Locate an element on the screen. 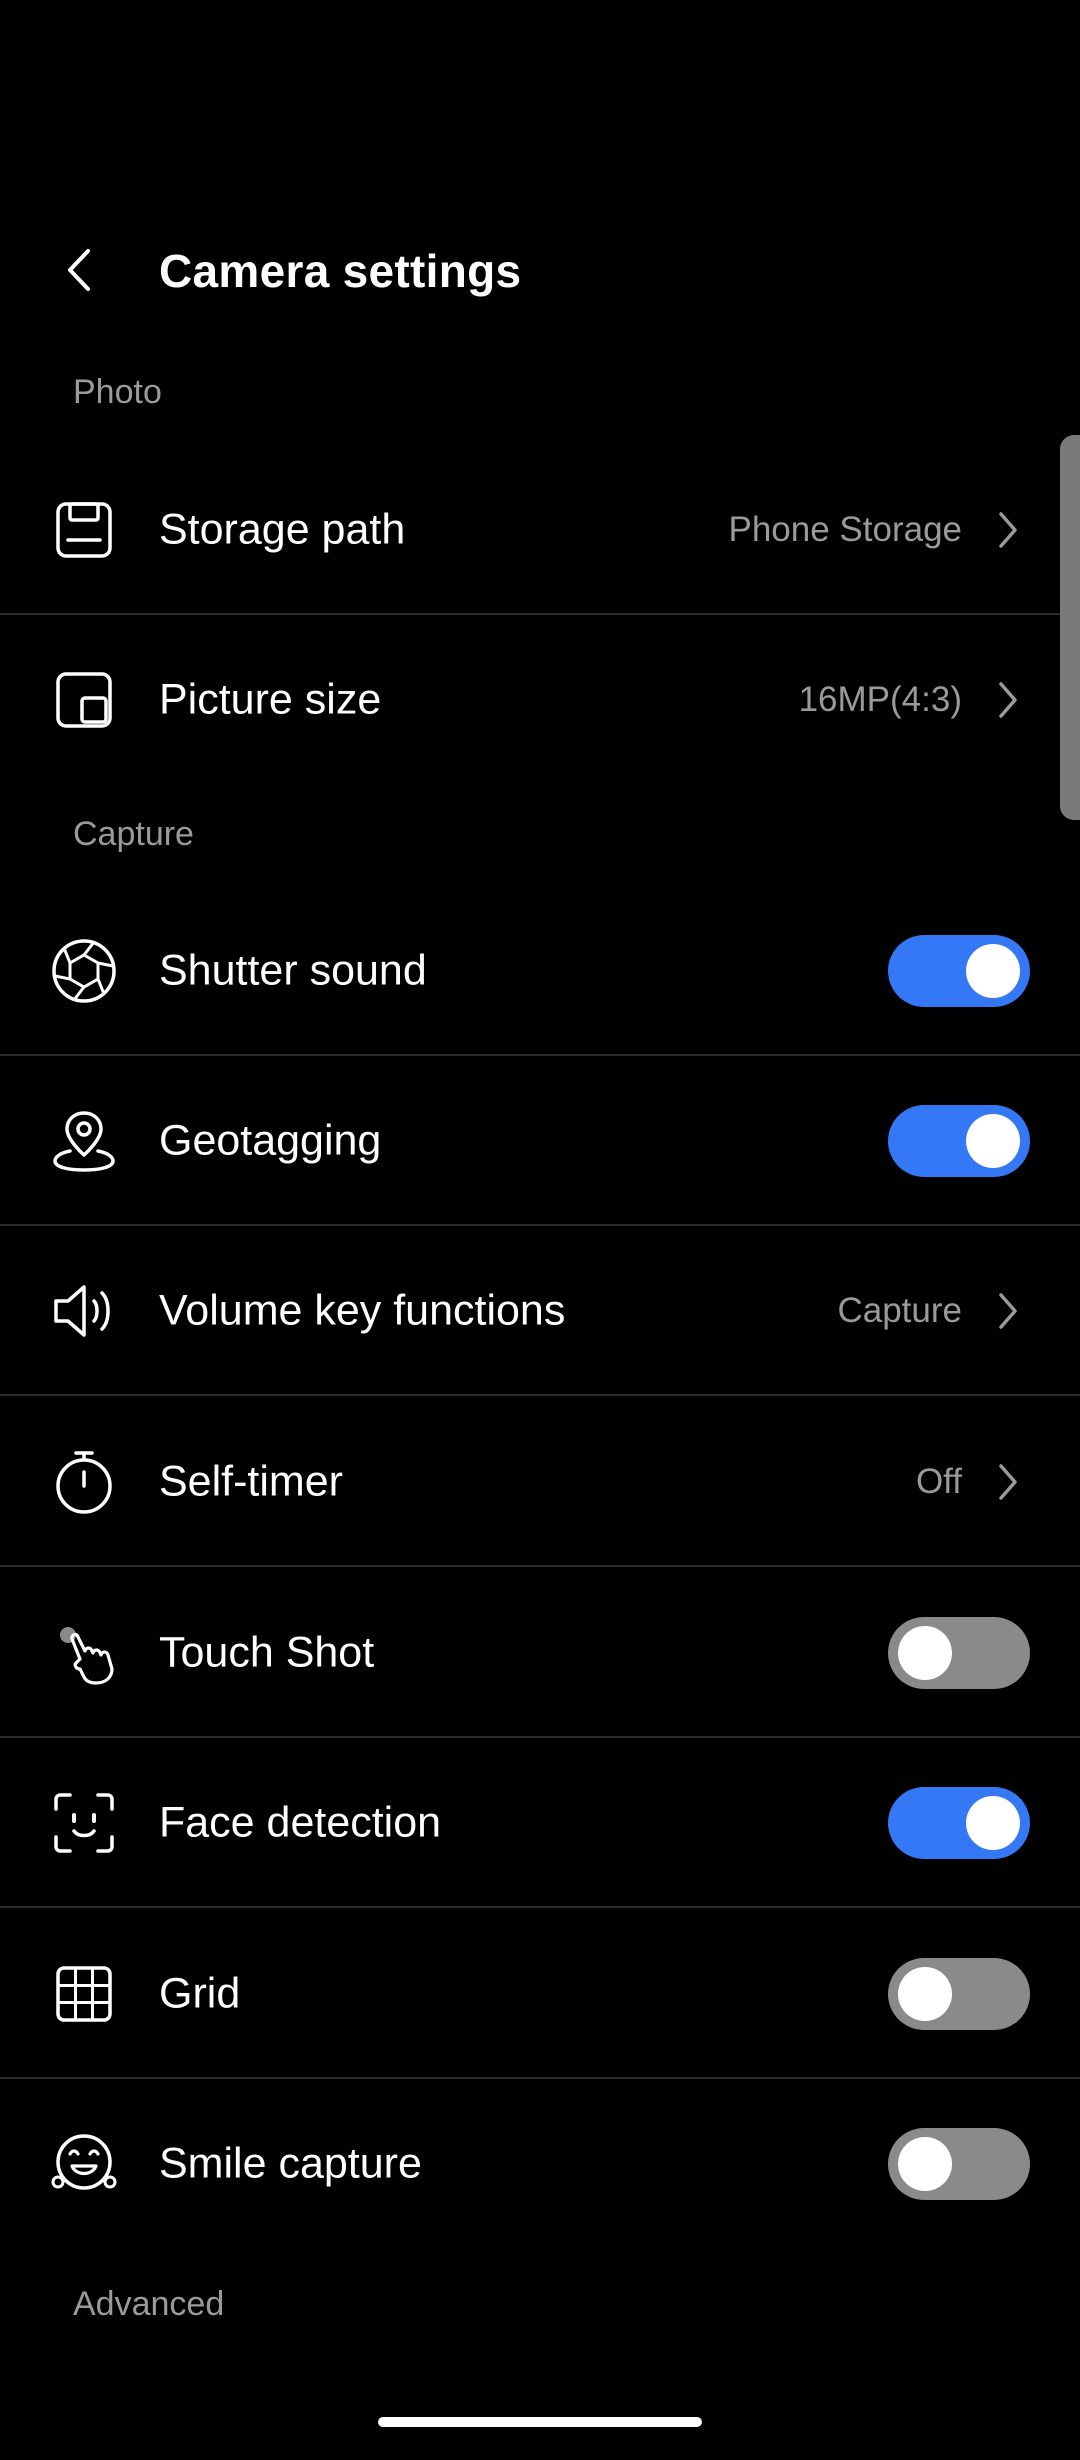 The width and height of the screenshot is (1080, 2460). setting-geotagging: Geotagging is located at coordinates (540, 1141).